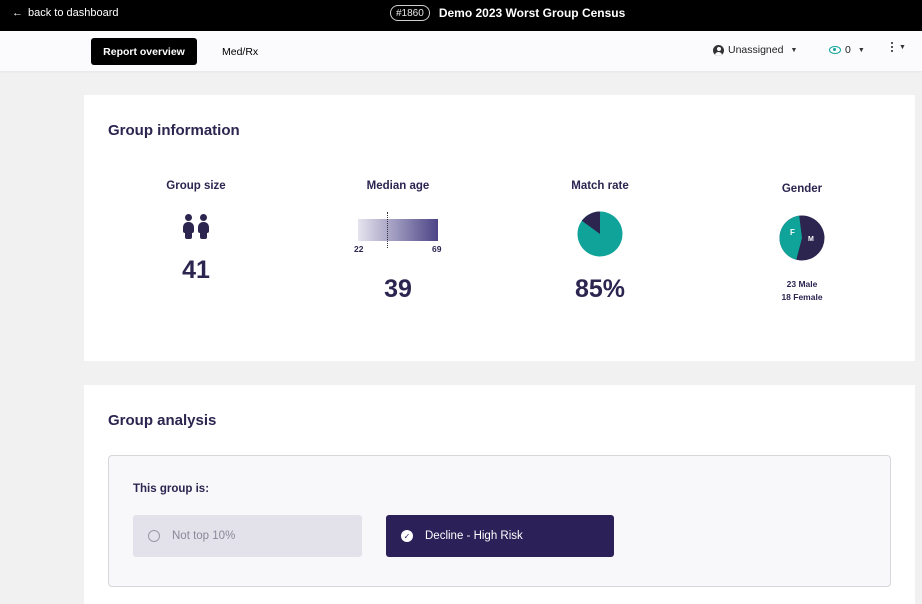 This screenshot has height=604, width=922. I want to click on match-rate-stat: Match rate, so click(600, 186).